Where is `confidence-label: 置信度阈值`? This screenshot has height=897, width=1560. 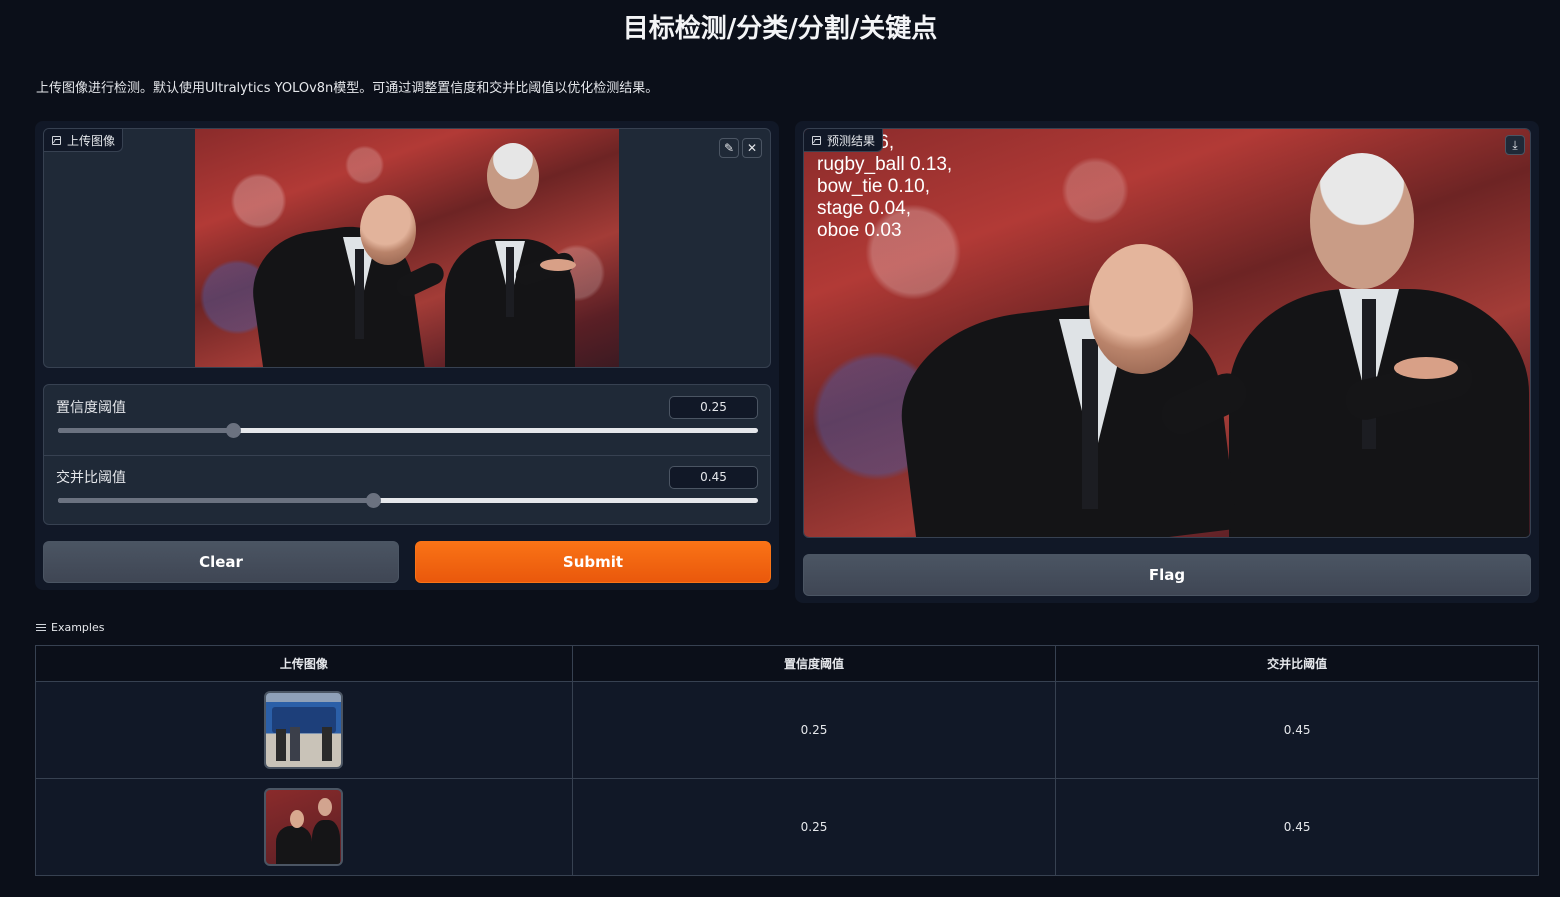
confidence-label: 置信度阈值 is located at coordinates (91, 408).